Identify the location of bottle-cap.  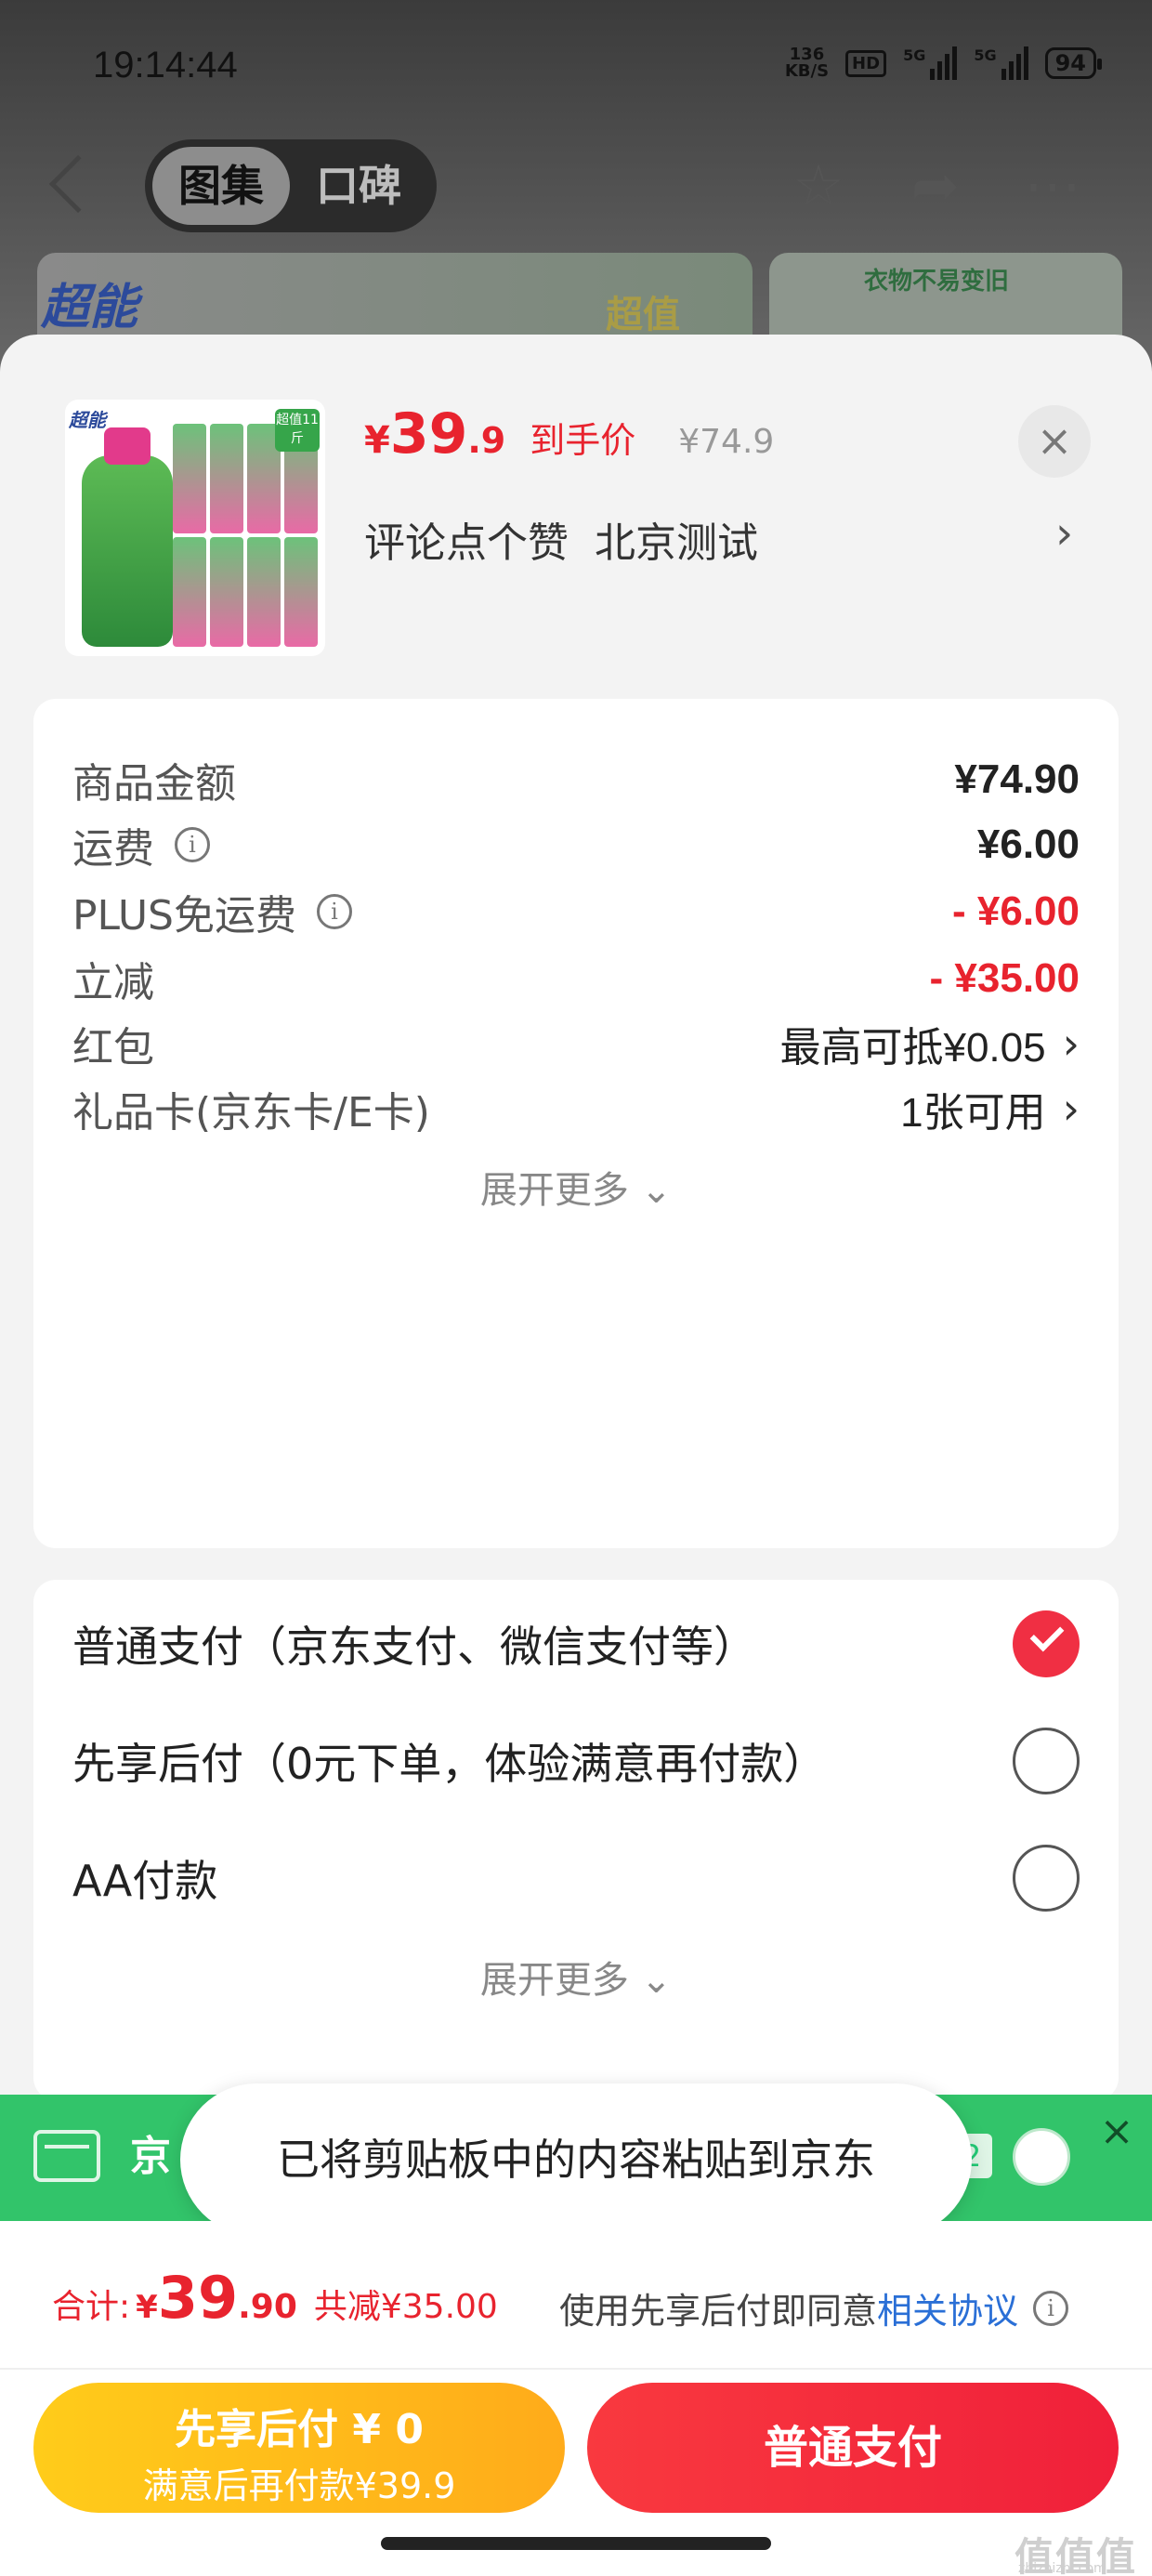
(127, 446).